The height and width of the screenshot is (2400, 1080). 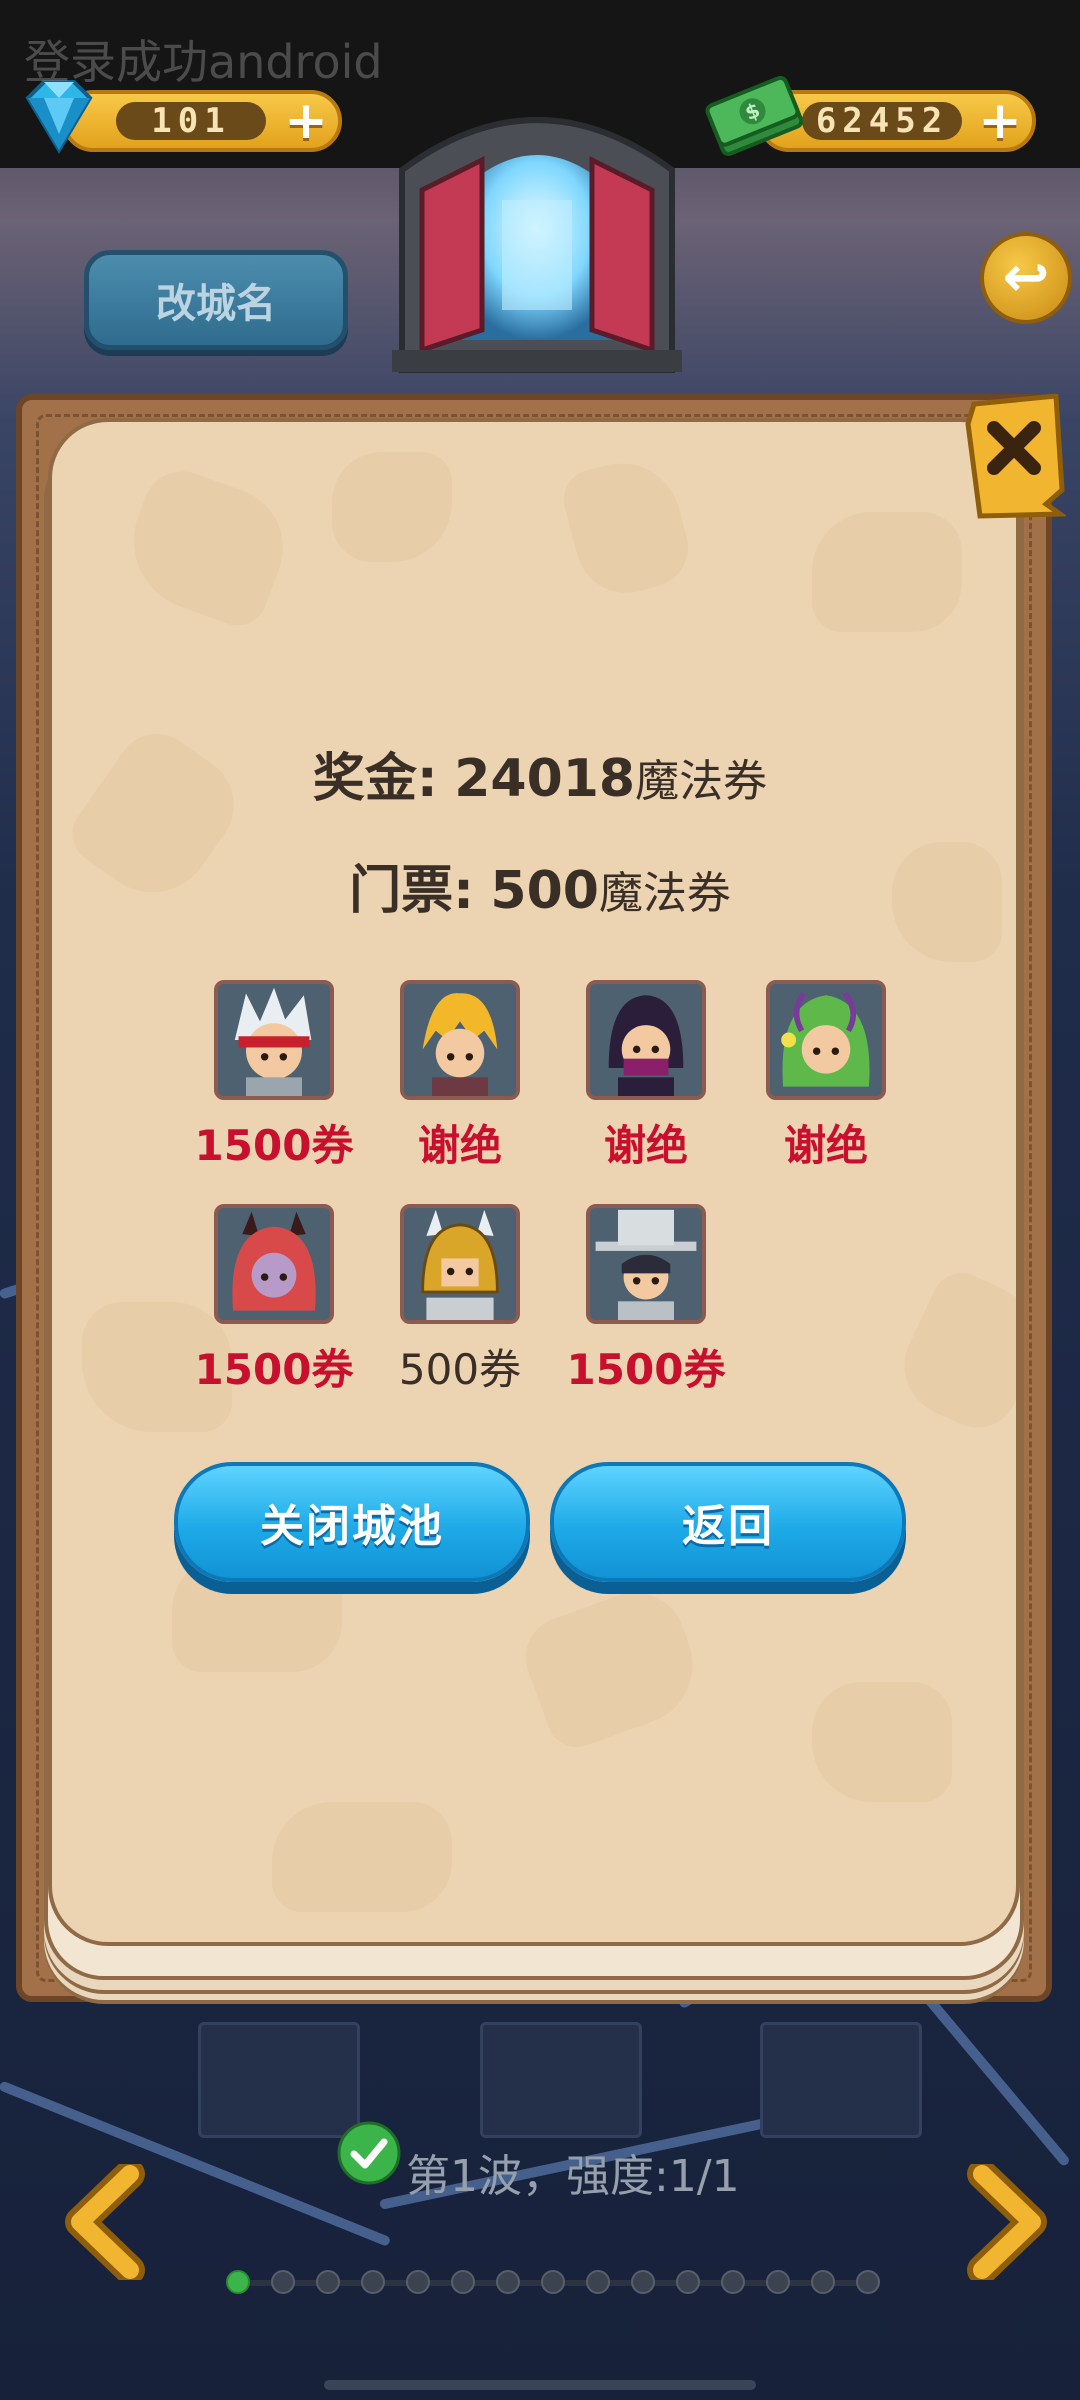 I want to click on hero-green-dryad, so click(x=826, y=1040).